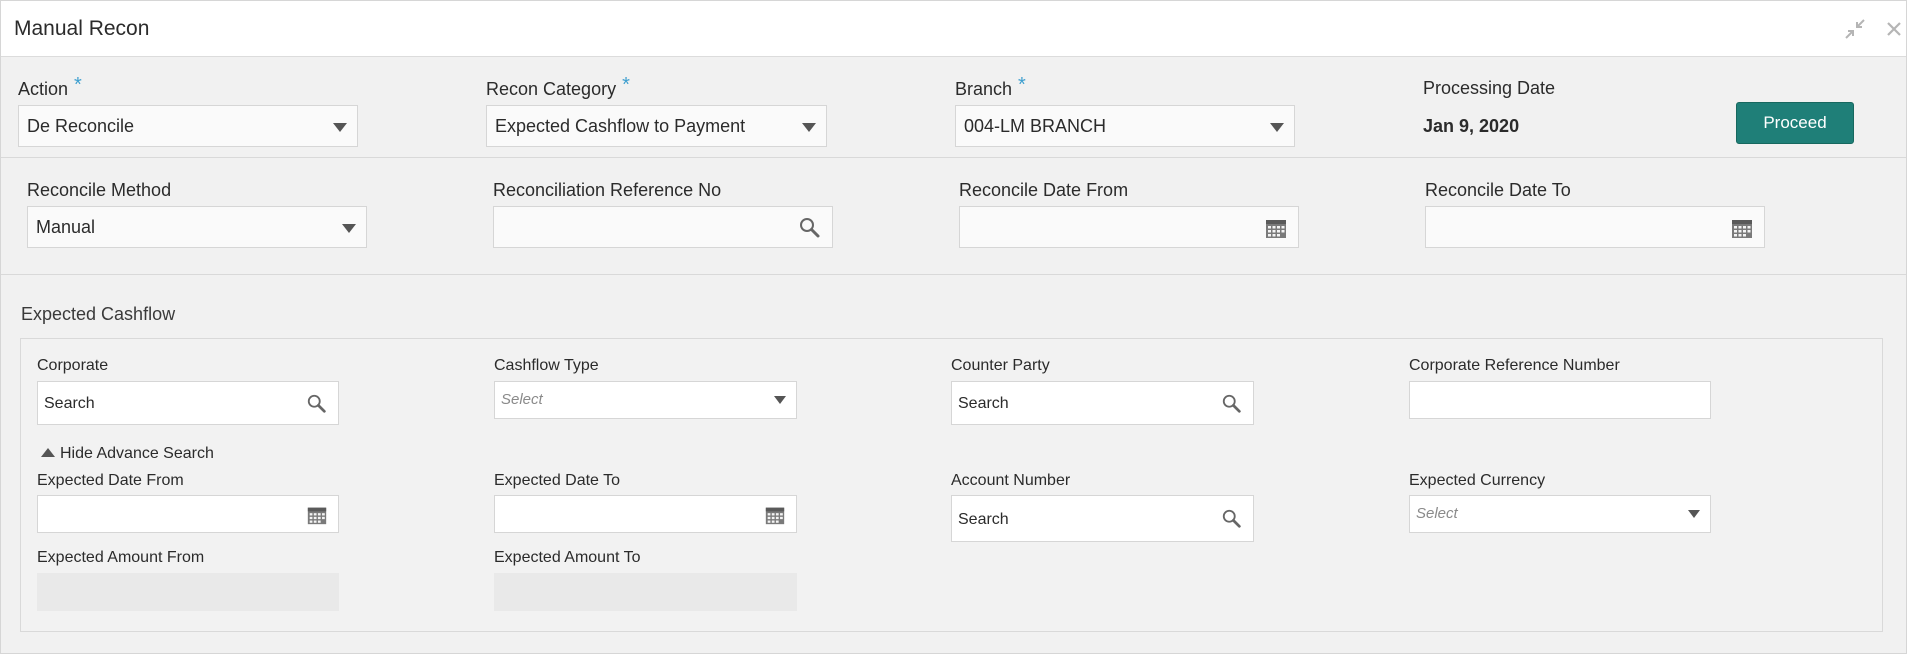 The height and width of the screenshot is (654, 1907). I want to click on account-number-search-input: Search, so click(1102, 518).